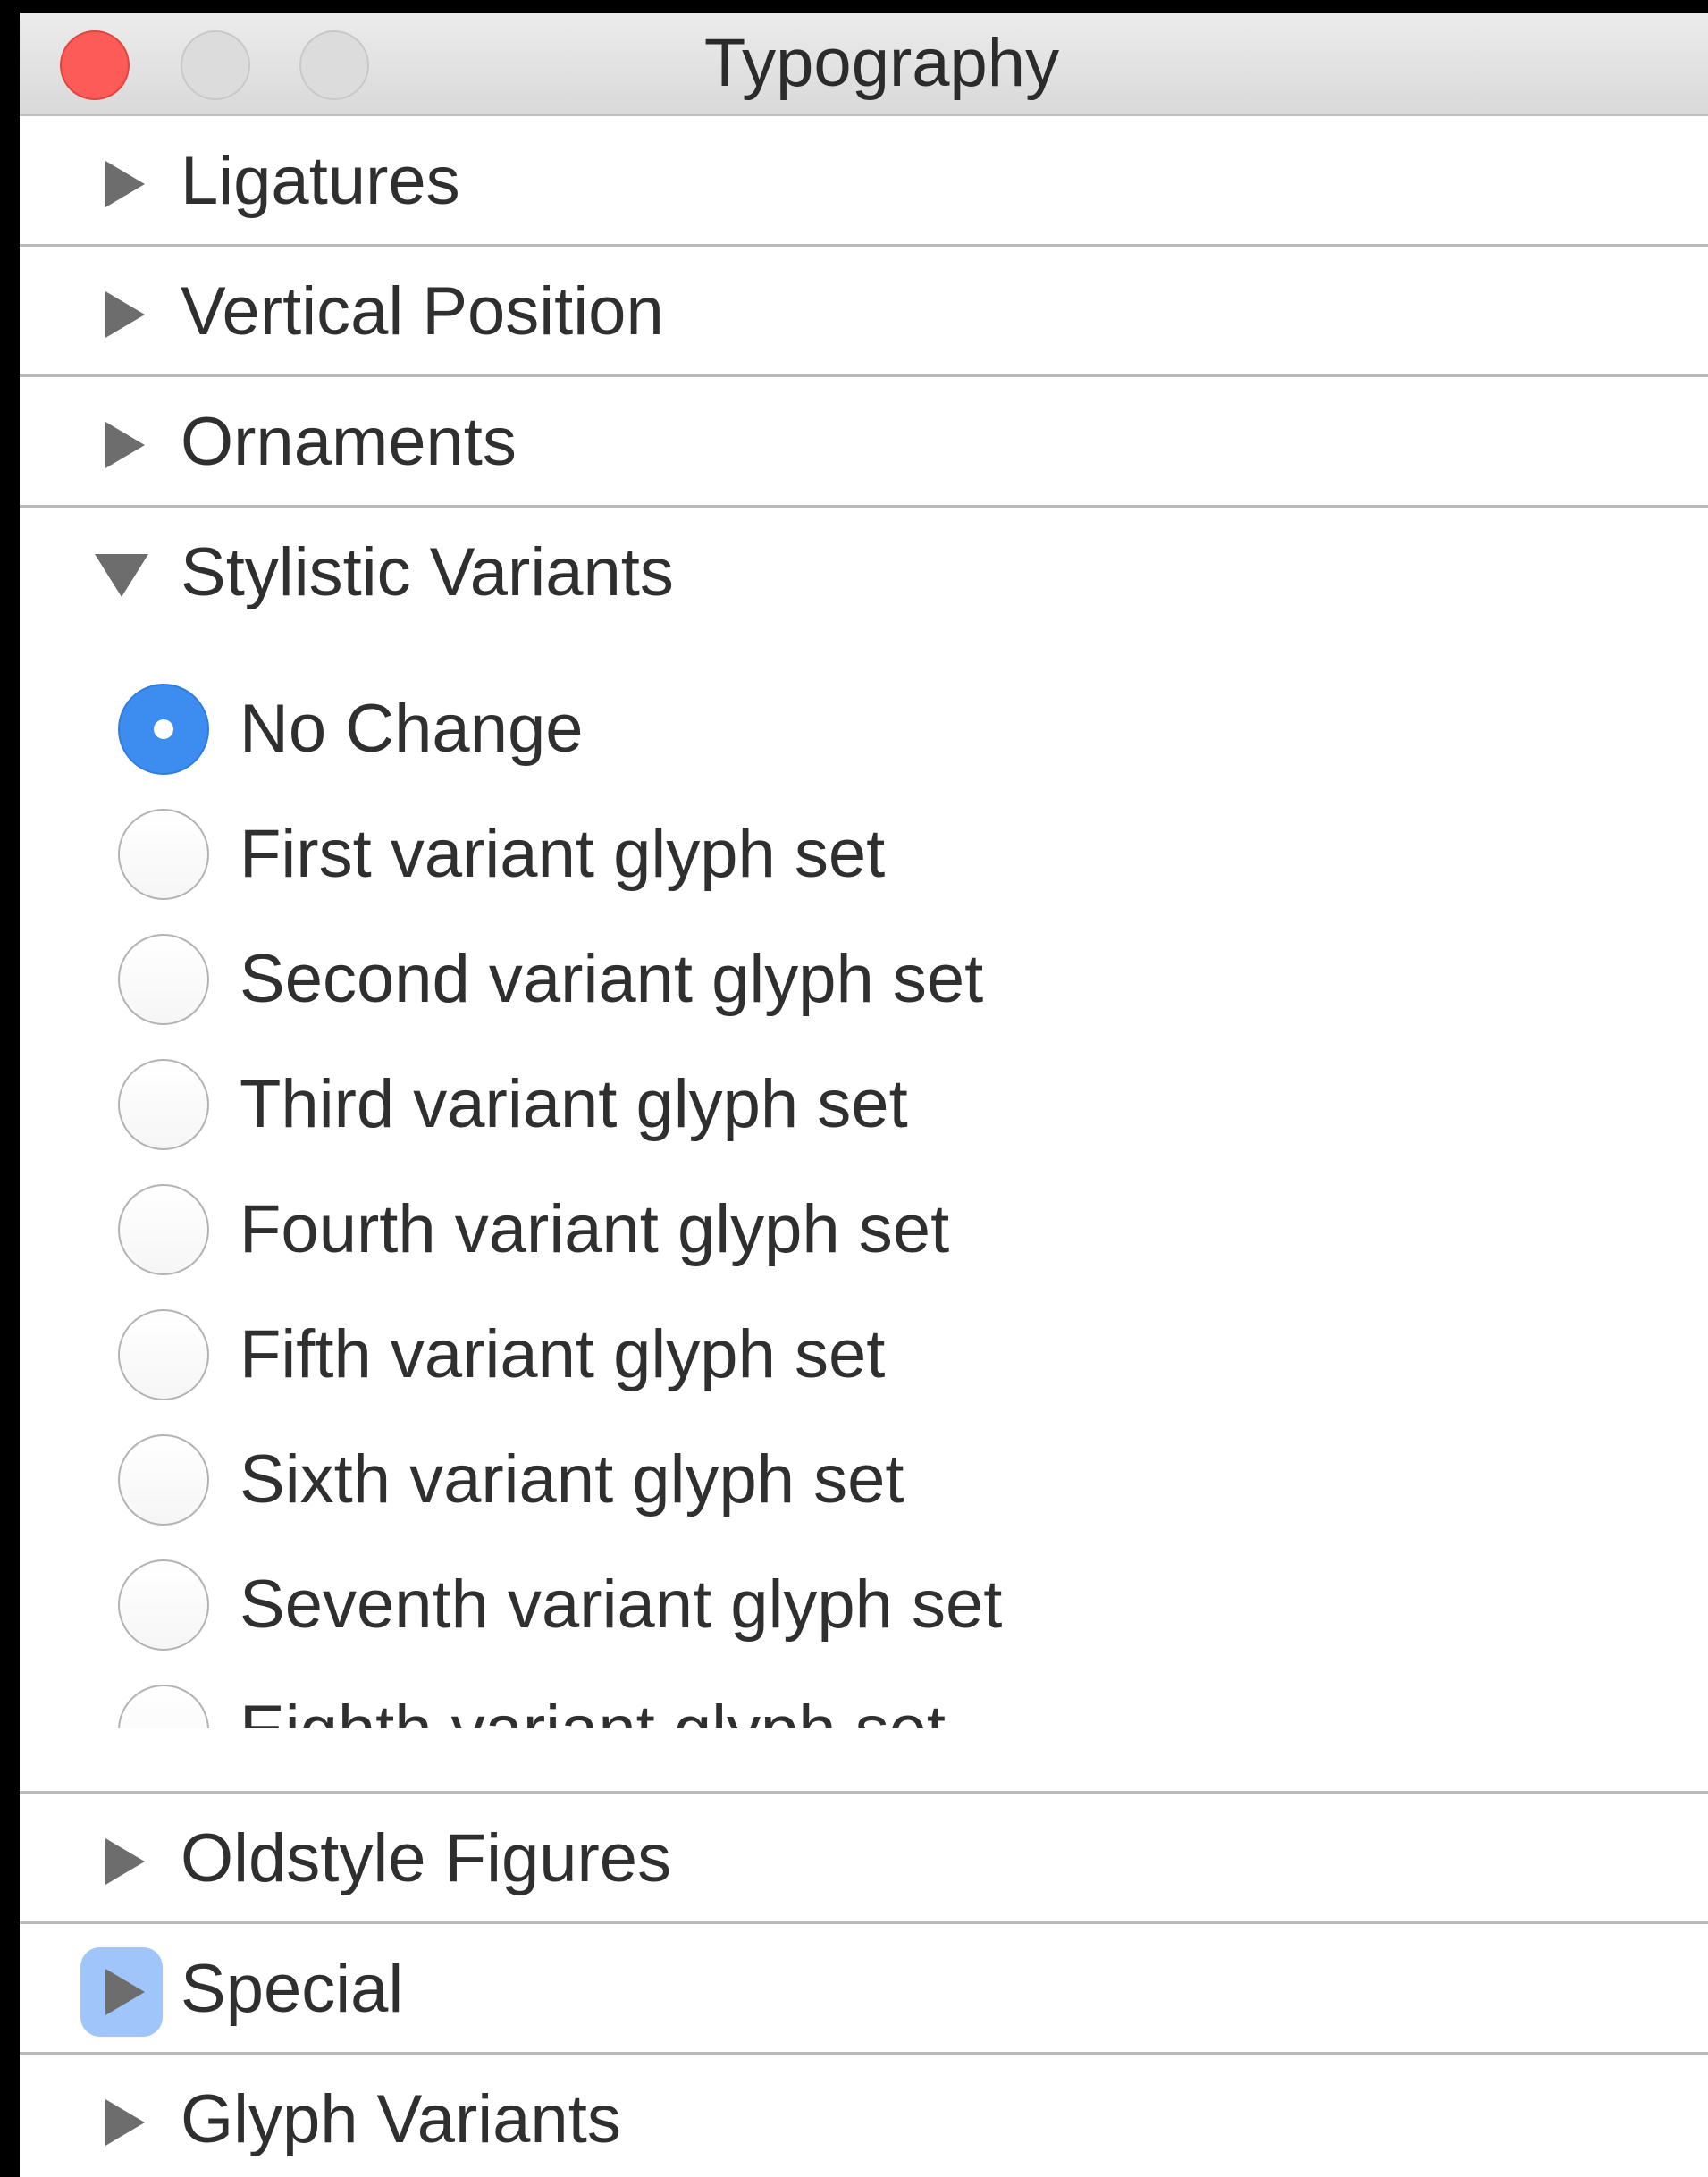 The height and width of the screenshot is (2177, 1708). Describe the element at coordinates (864, 1592) in the screenshot. I see `radio-option-seventh-variant: Seventh variant glyph set` at that location.